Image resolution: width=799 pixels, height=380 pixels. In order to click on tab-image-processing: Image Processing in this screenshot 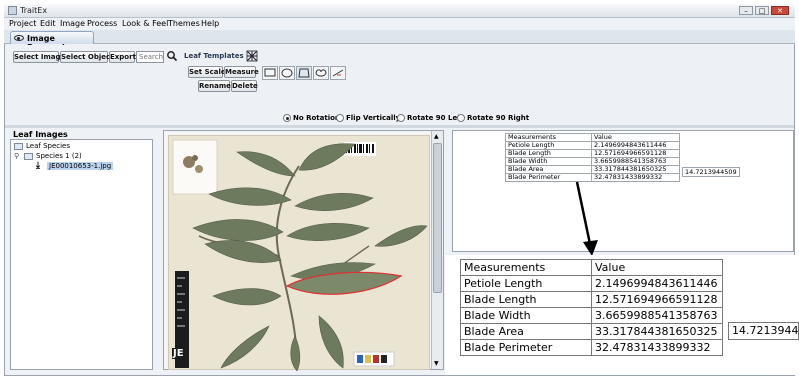, I will do `click(52, 41)`.